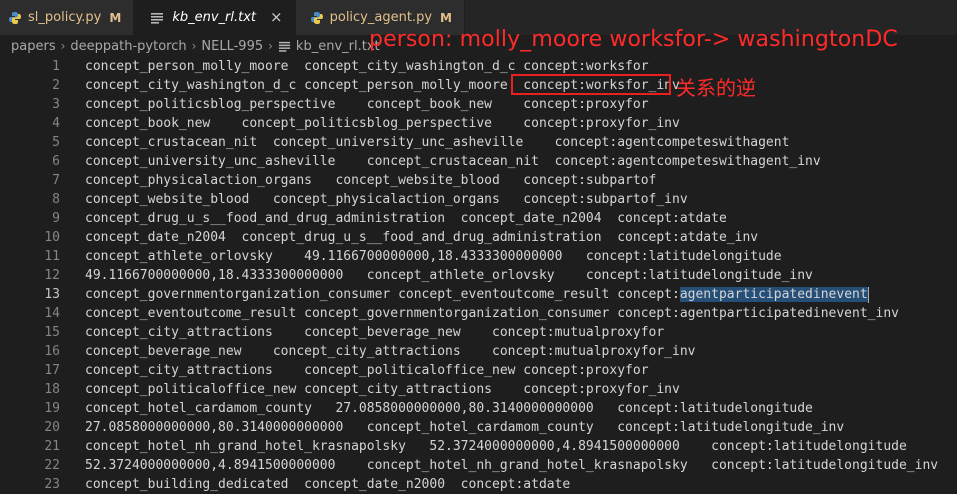  Describe the element at coordinates (276, 17) in the screenshot. I see `close-icon: ×` at that location.